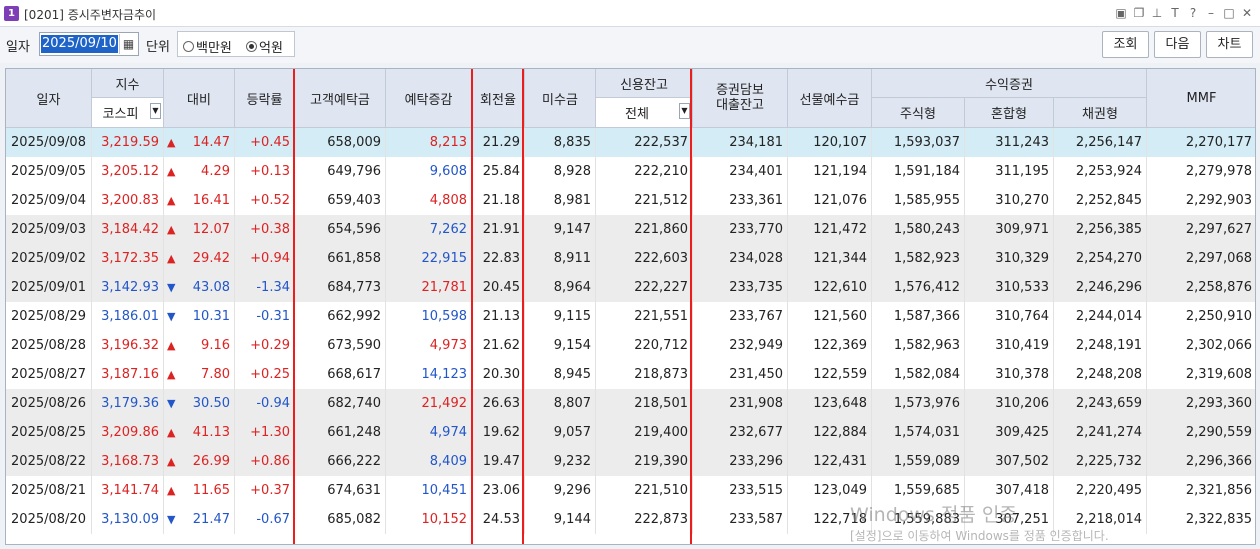  I want to click on credit-select: 전체 ▼, so click(644, 113).